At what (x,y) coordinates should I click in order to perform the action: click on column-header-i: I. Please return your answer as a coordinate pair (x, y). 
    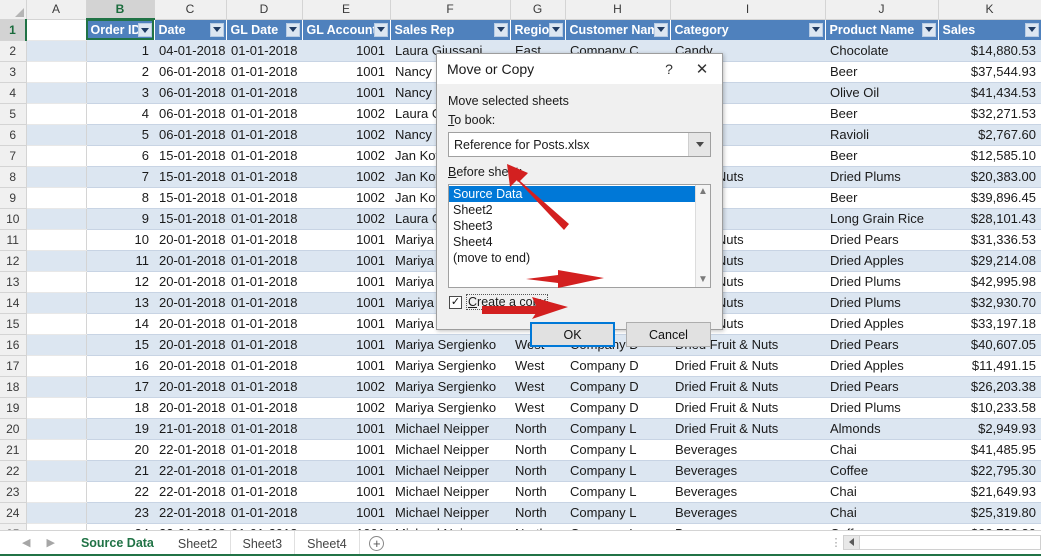
    Looking at the image, I should click on (748, 10).